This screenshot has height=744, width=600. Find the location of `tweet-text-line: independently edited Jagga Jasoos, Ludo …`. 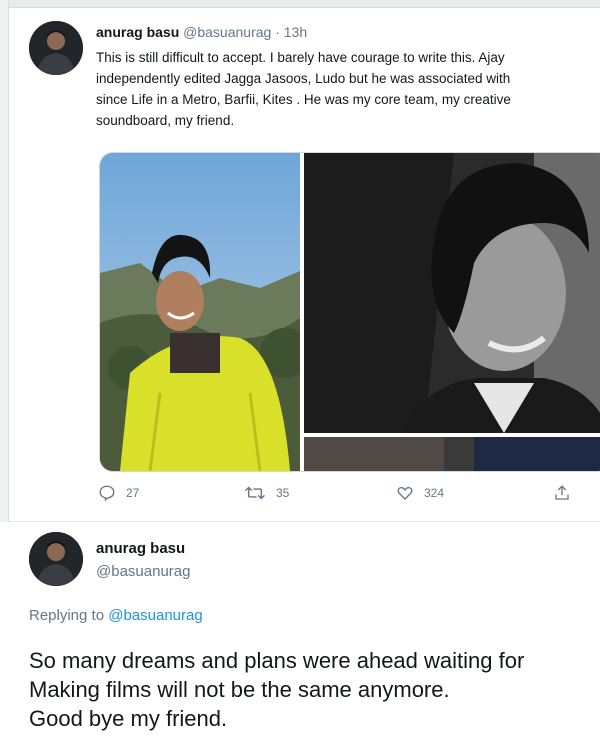

tweet-text-line: independently edited Jagga Jasoos, Ludo … is located at coordinates (303, 78).